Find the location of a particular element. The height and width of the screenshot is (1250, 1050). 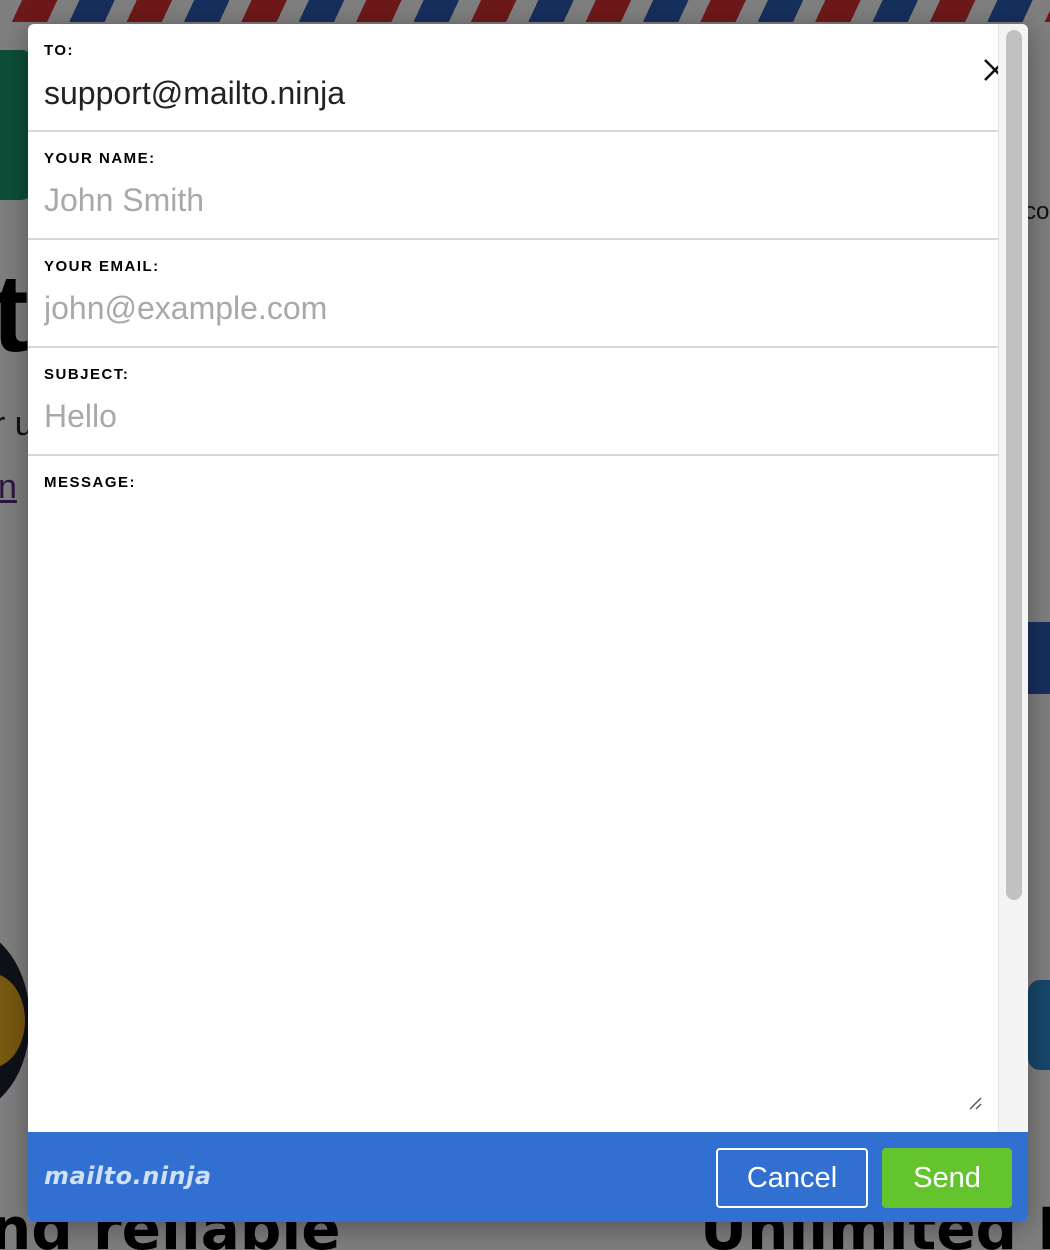

modal-scrollbar is located at coordinates (1013, 578).